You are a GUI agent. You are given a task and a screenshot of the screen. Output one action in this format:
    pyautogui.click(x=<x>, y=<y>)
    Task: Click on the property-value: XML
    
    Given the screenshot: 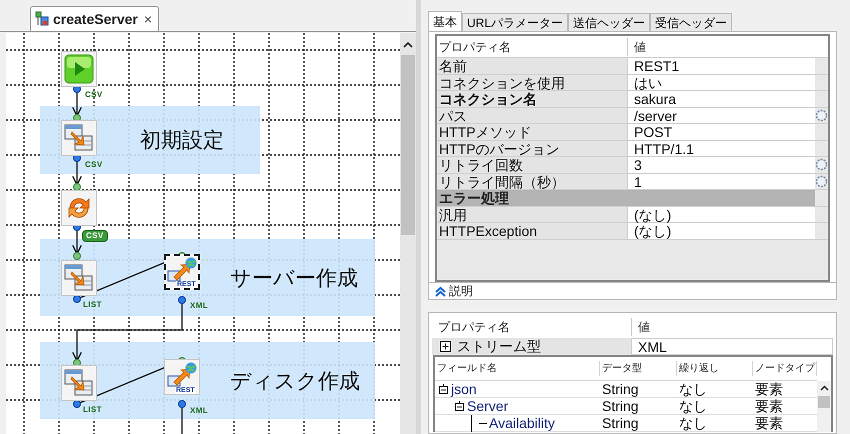 What is the action you would take?
    pyautogui.click(x=732, y=346)
    